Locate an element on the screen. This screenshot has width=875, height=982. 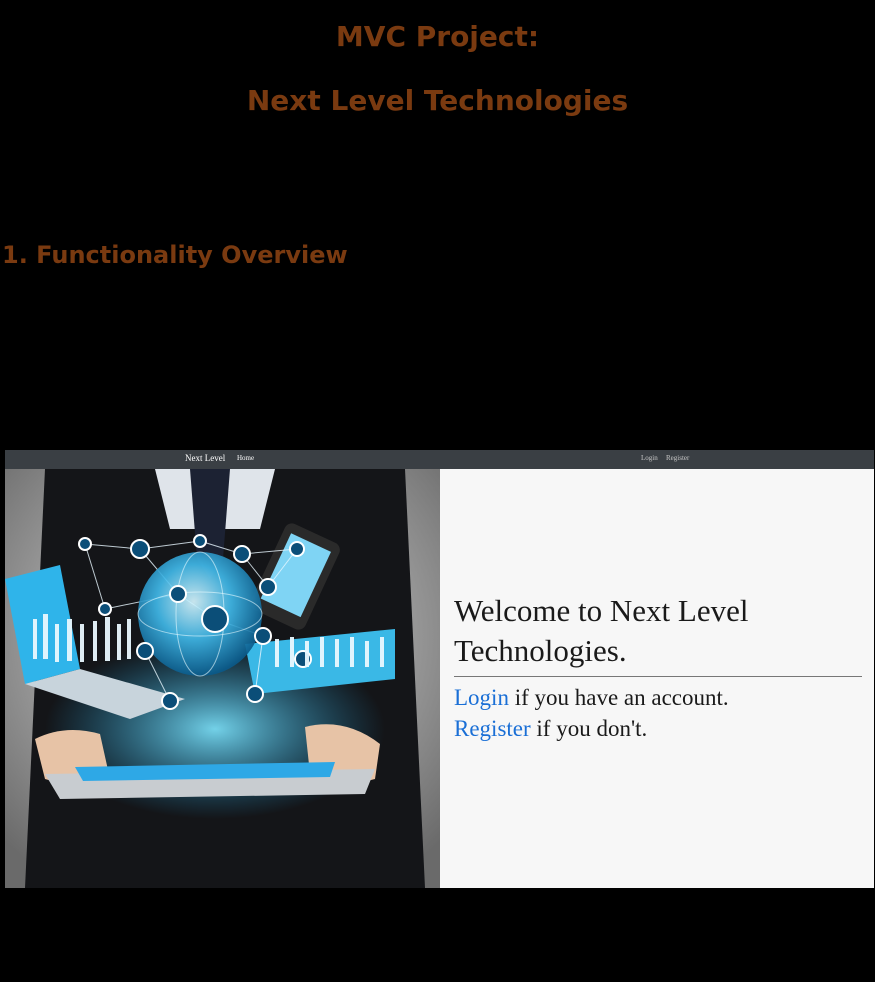
register-prompt: Register if you don't. is located at coordinates (550, 729).